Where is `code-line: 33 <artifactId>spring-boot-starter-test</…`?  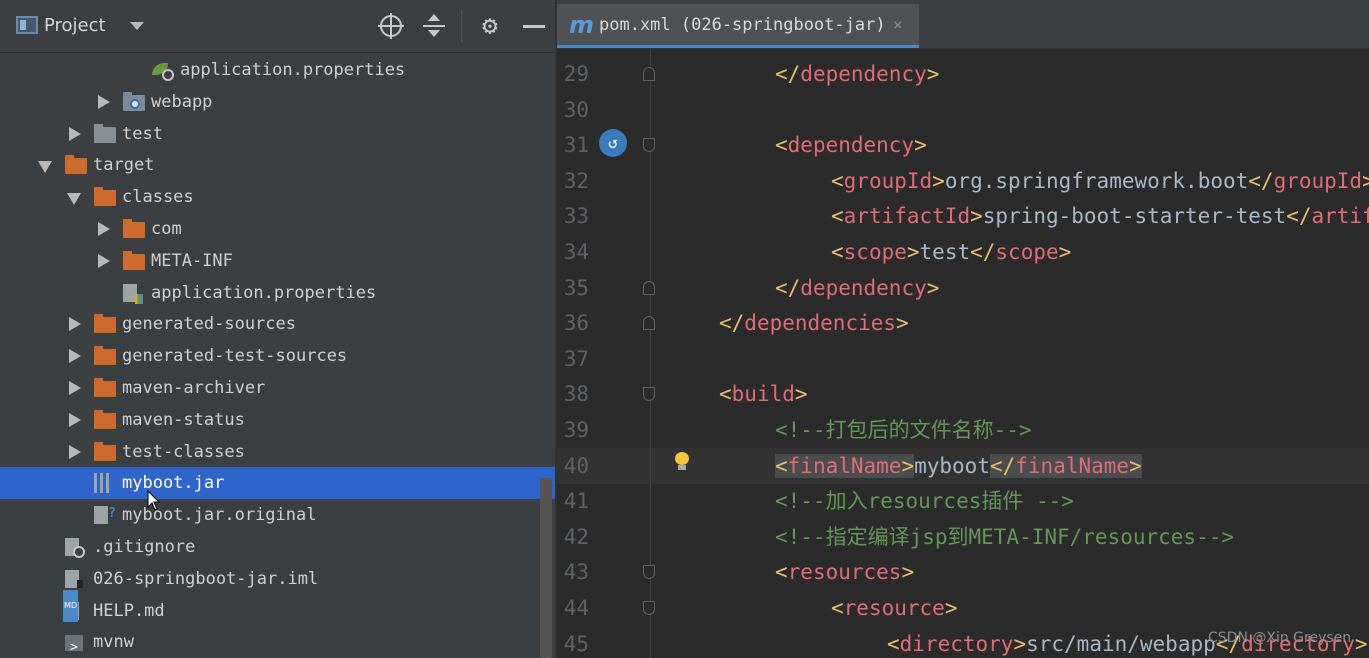 code-line: 33 <artifactId>spring-boot-starter-test</… is located at coordinates (963, 216).